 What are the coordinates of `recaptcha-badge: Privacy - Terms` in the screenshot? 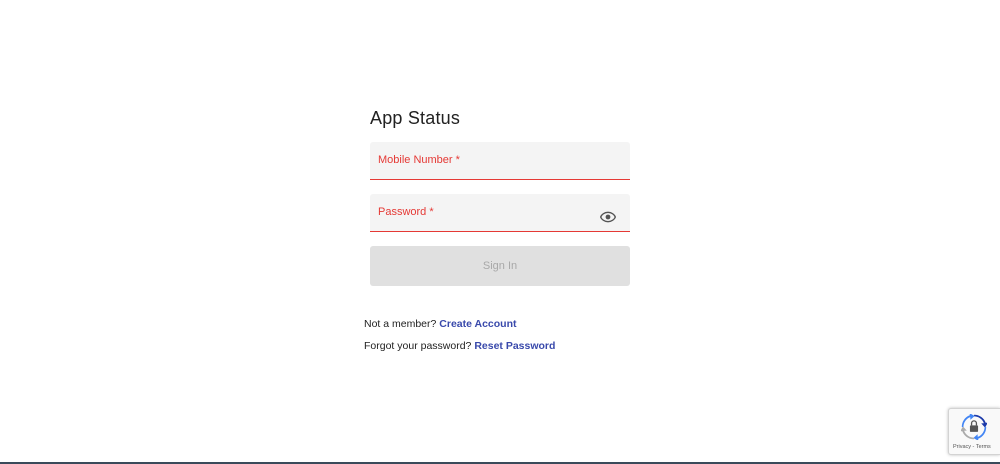 It's located at (974, 431).